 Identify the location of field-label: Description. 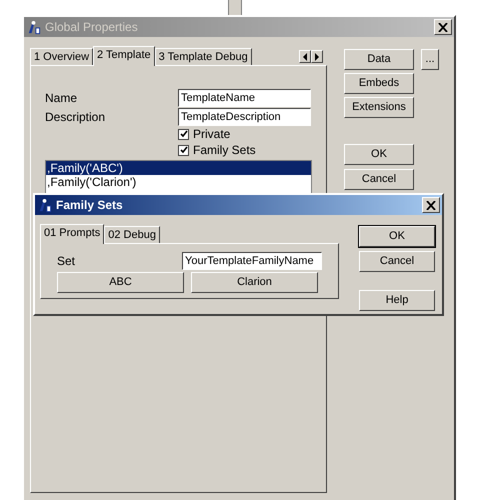
(75, 117).